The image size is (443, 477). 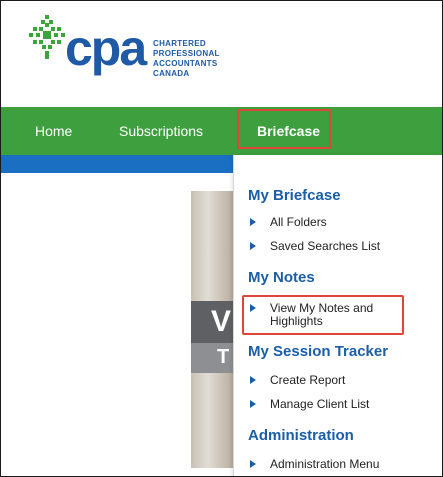 What do you see at coordinates (186, 53) in the screenshot?
I see `cpa-subtitle-line: PROFESSIONAL` at bounding box center [186, 53].